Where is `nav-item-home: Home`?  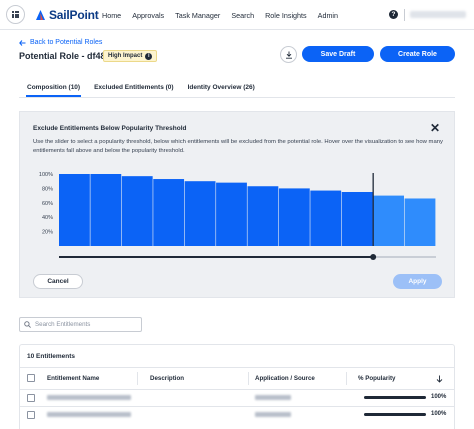
nav-item-home: Home is located at coordinates (111, 15).